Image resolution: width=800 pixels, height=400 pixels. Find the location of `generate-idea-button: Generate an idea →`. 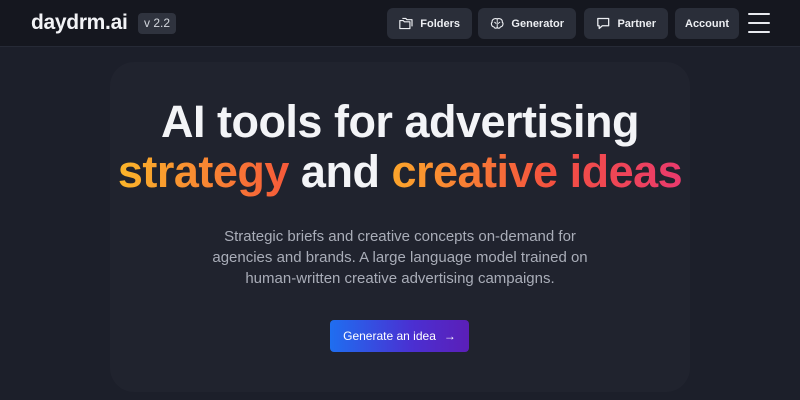

generate-idea-button: Generate an idea → is located at coordinates (399, 336).